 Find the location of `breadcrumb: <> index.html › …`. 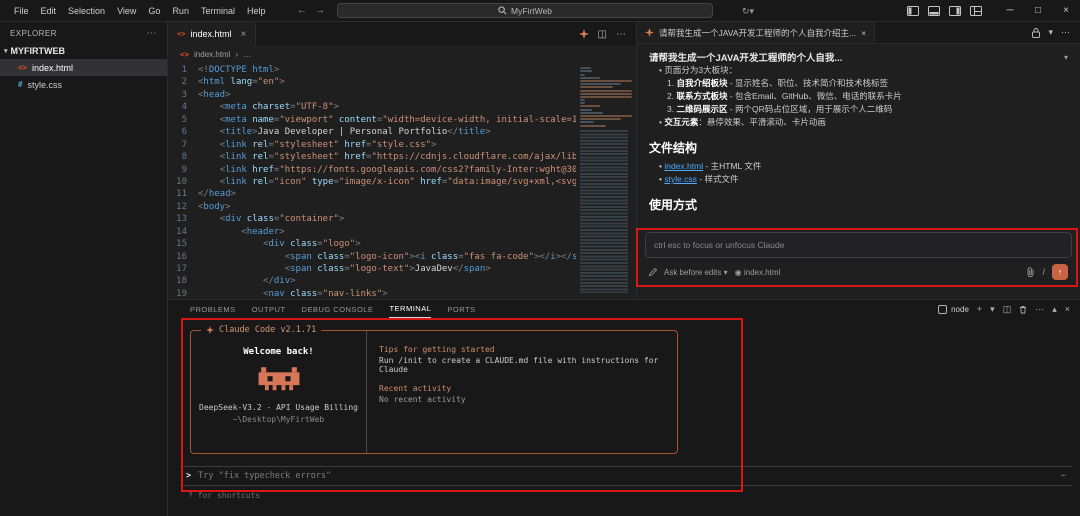

breadcrumb: <> index.html › … is located at coordinates (402, 54).